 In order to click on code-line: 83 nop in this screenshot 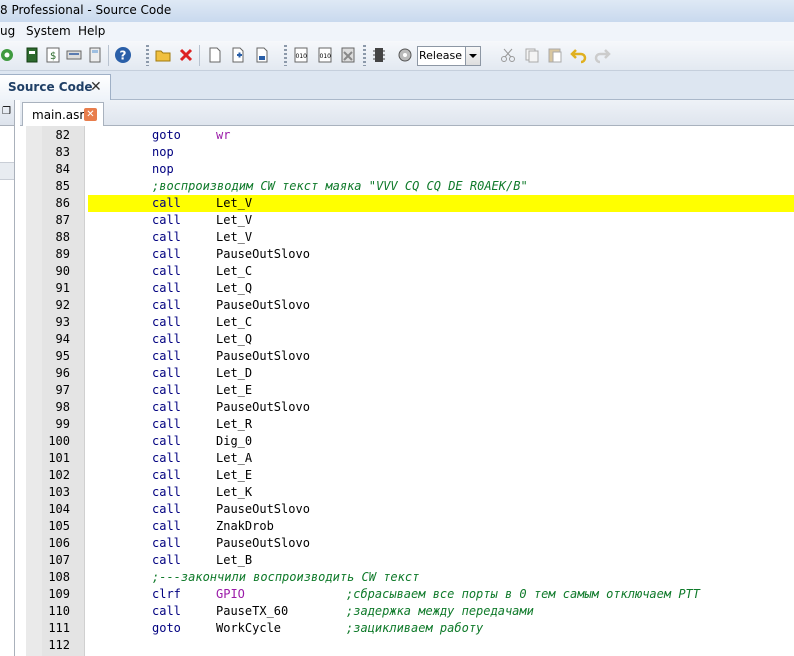, I will do `click(407, 152)`.